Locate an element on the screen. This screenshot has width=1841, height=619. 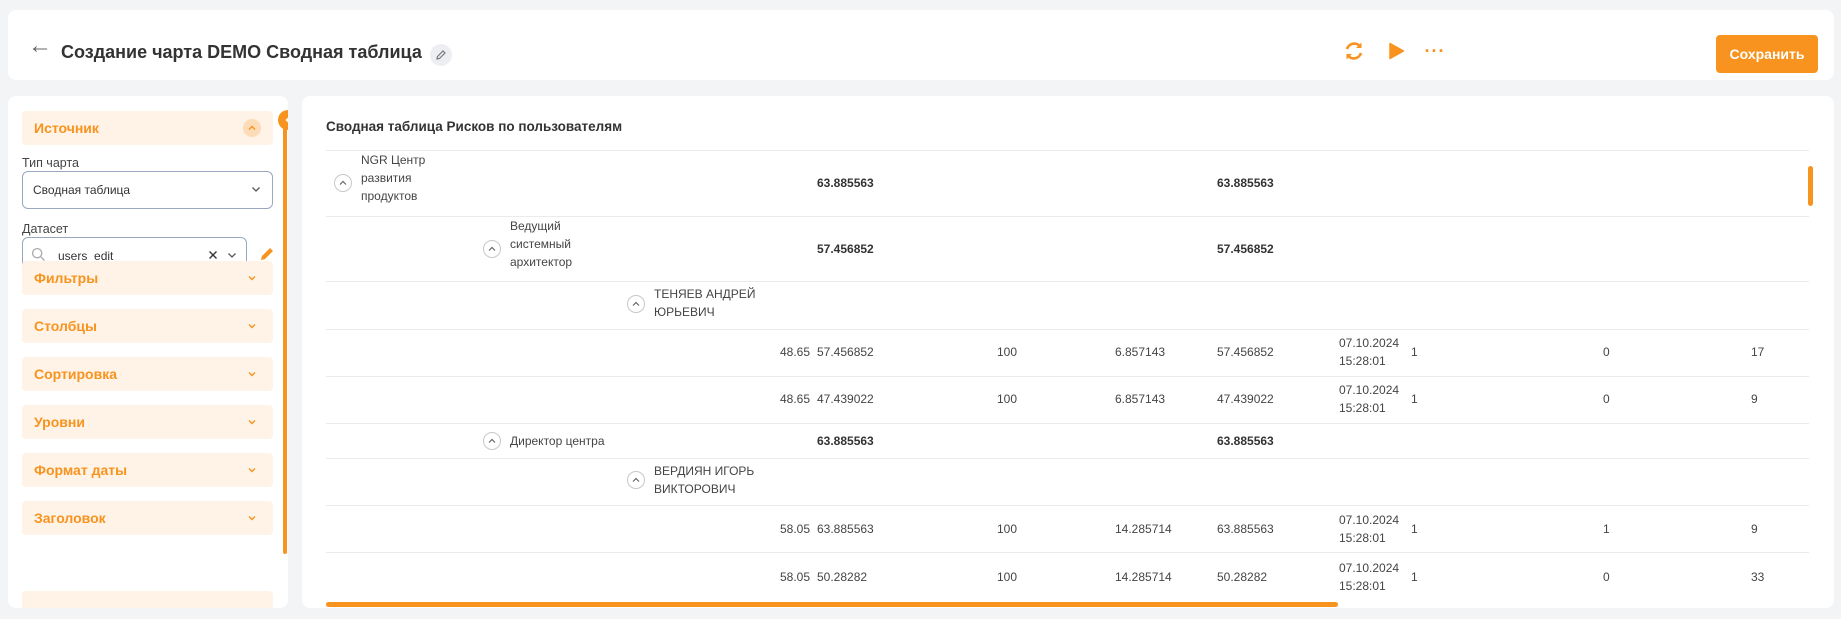
accordion-filters-label: Фильтры is located at coordinates (66, 278).